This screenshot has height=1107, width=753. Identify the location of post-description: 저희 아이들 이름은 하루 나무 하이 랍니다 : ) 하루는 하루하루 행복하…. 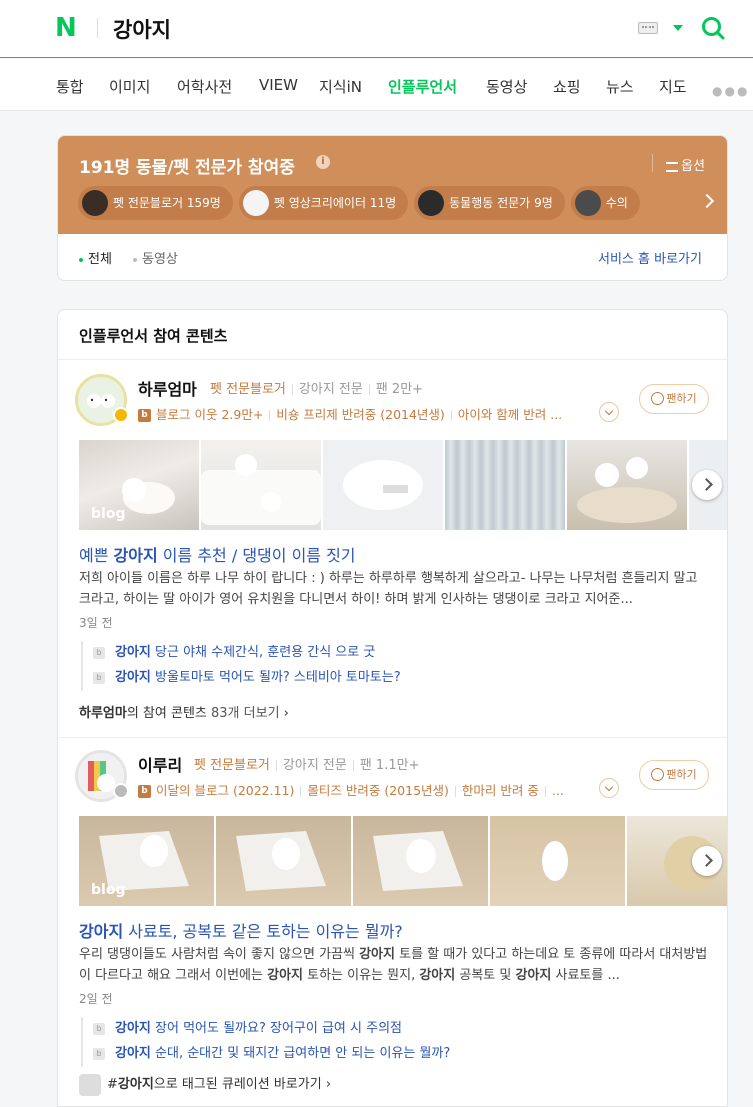
(395, 589).